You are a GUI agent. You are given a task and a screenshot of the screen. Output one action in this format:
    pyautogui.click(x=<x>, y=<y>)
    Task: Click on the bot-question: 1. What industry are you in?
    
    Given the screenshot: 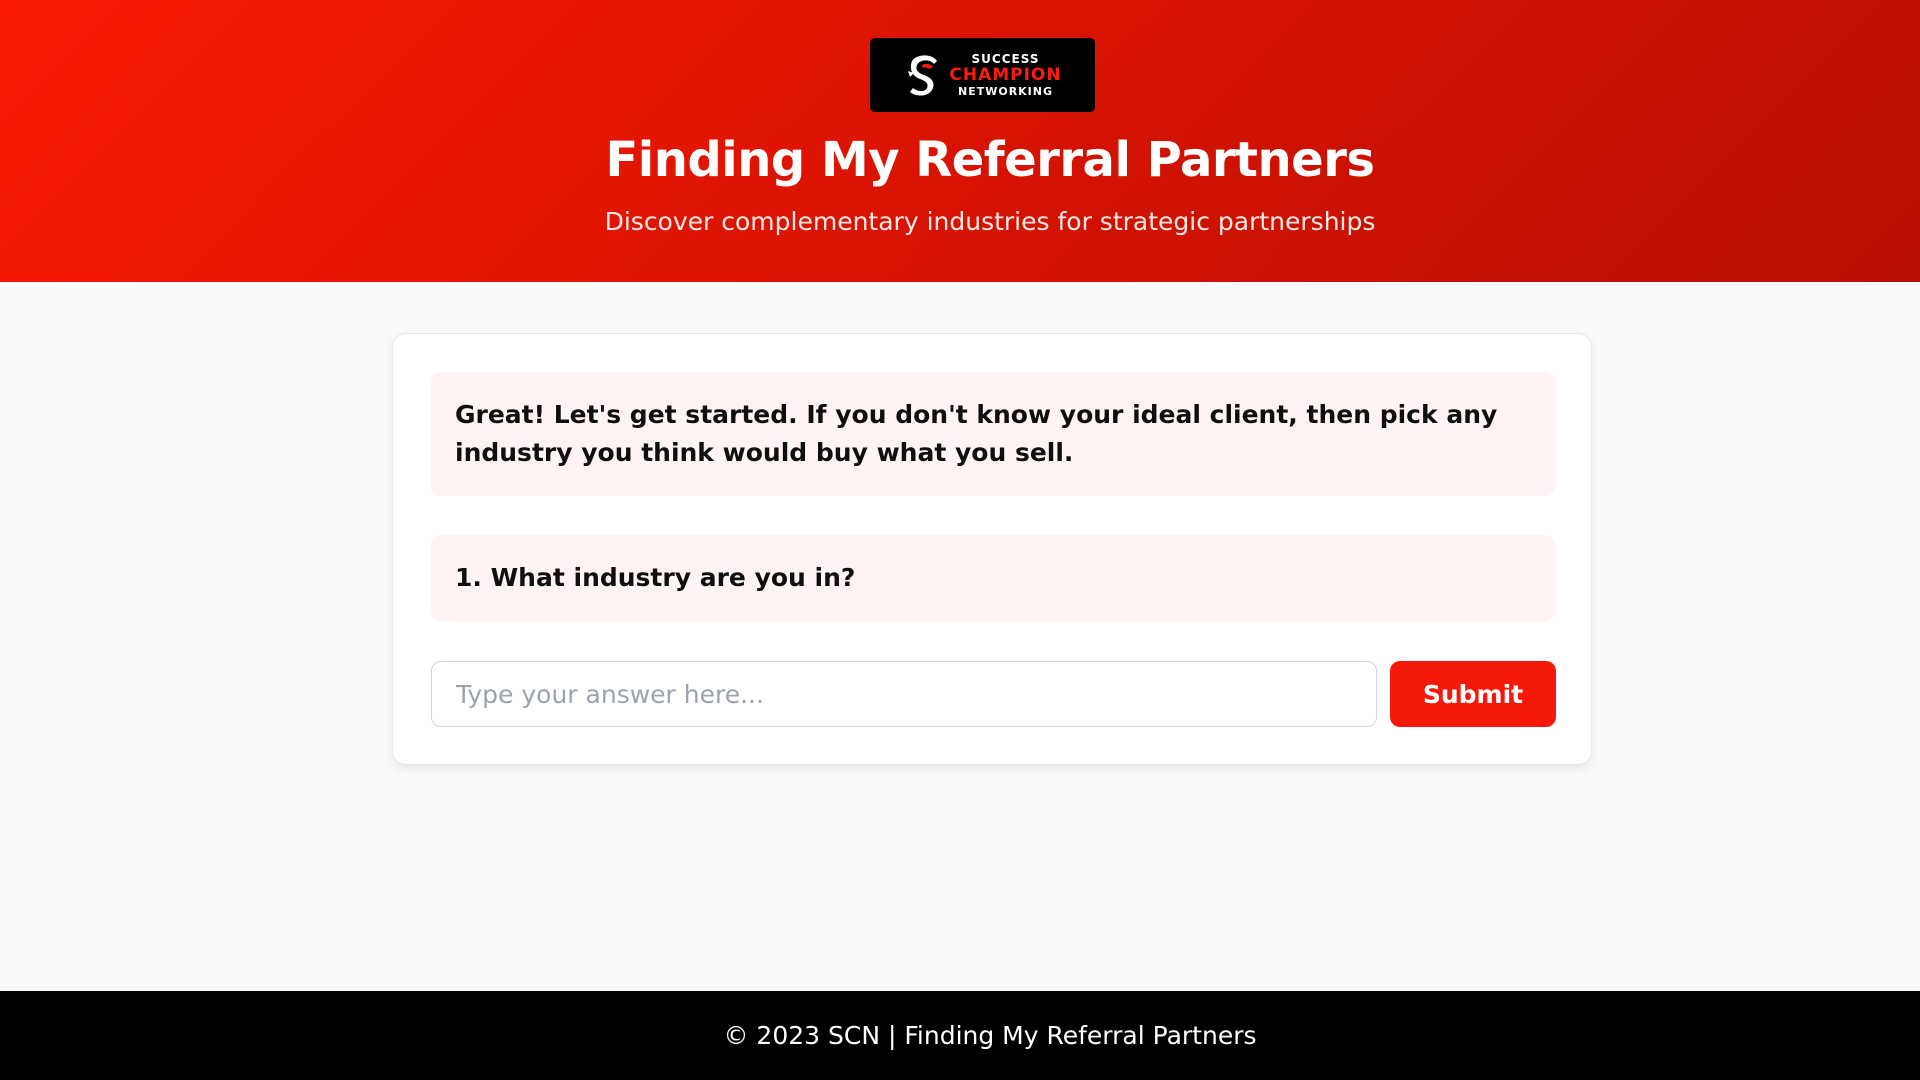 What is the action you would take?
    pyautogui.click(x=993, y=578)
    